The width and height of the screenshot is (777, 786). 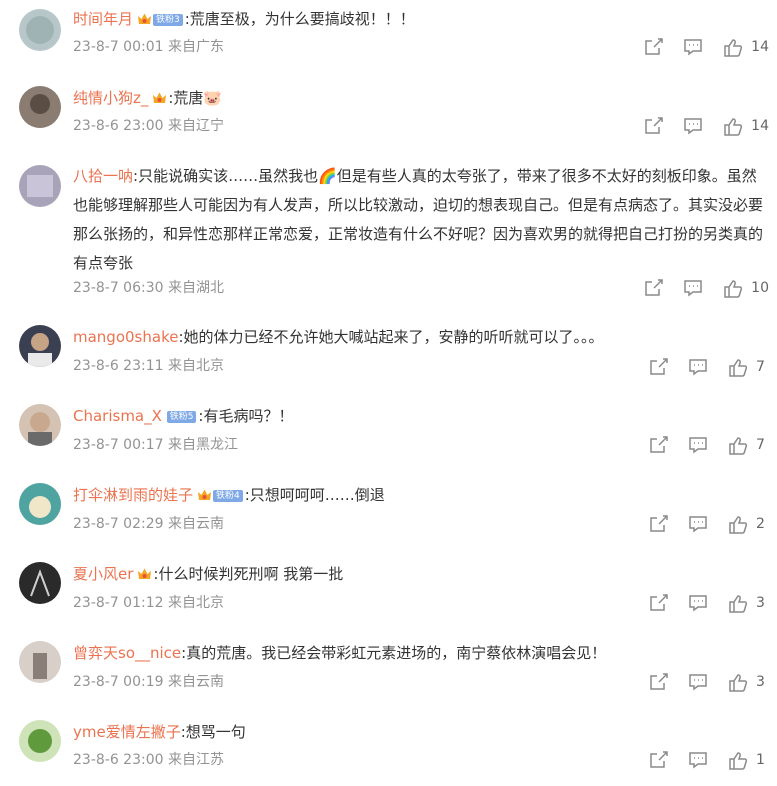 I want to click on username: mango0shake, so click(x=125, y=337).